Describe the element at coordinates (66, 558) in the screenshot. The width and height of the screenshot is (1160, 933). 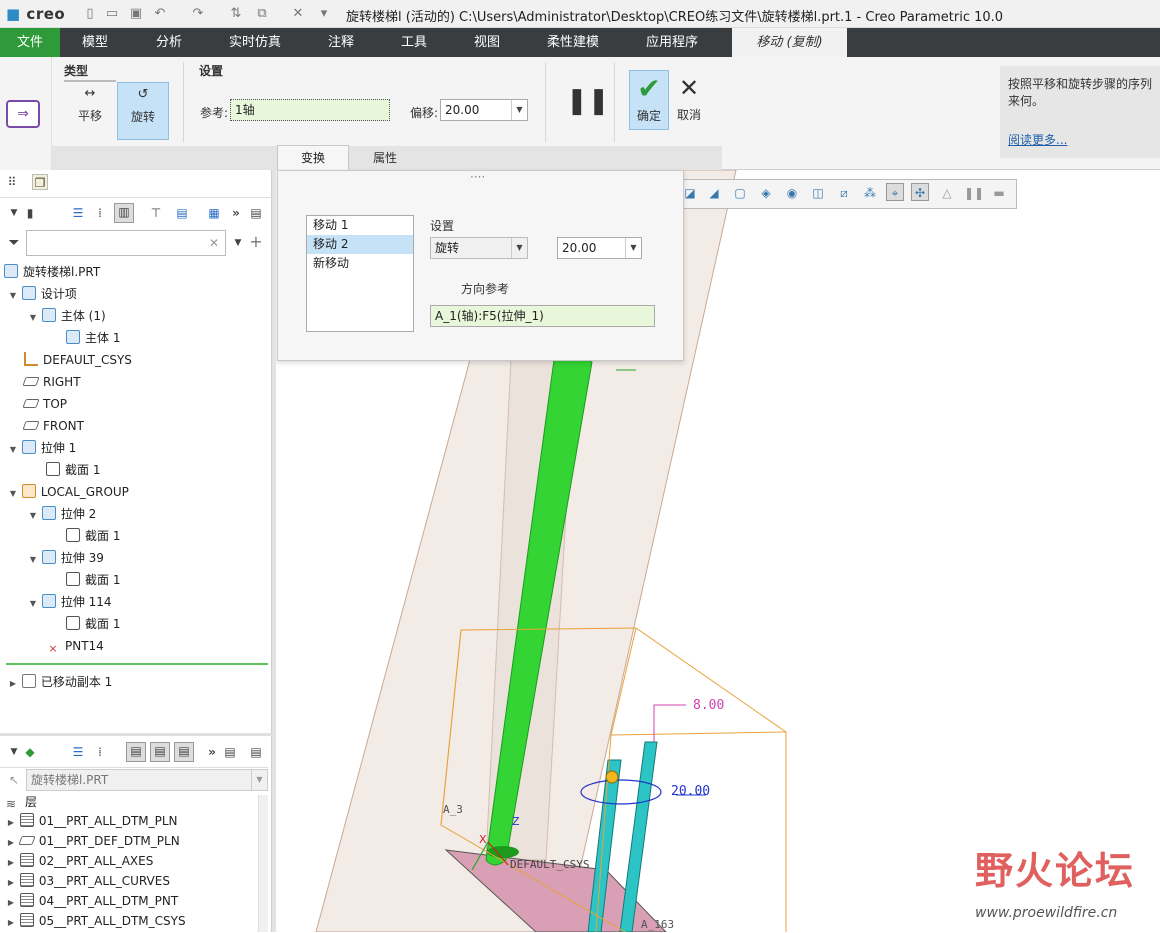
I see `tree-item-extrude-39: ▼ 拉伸 39` at that location.